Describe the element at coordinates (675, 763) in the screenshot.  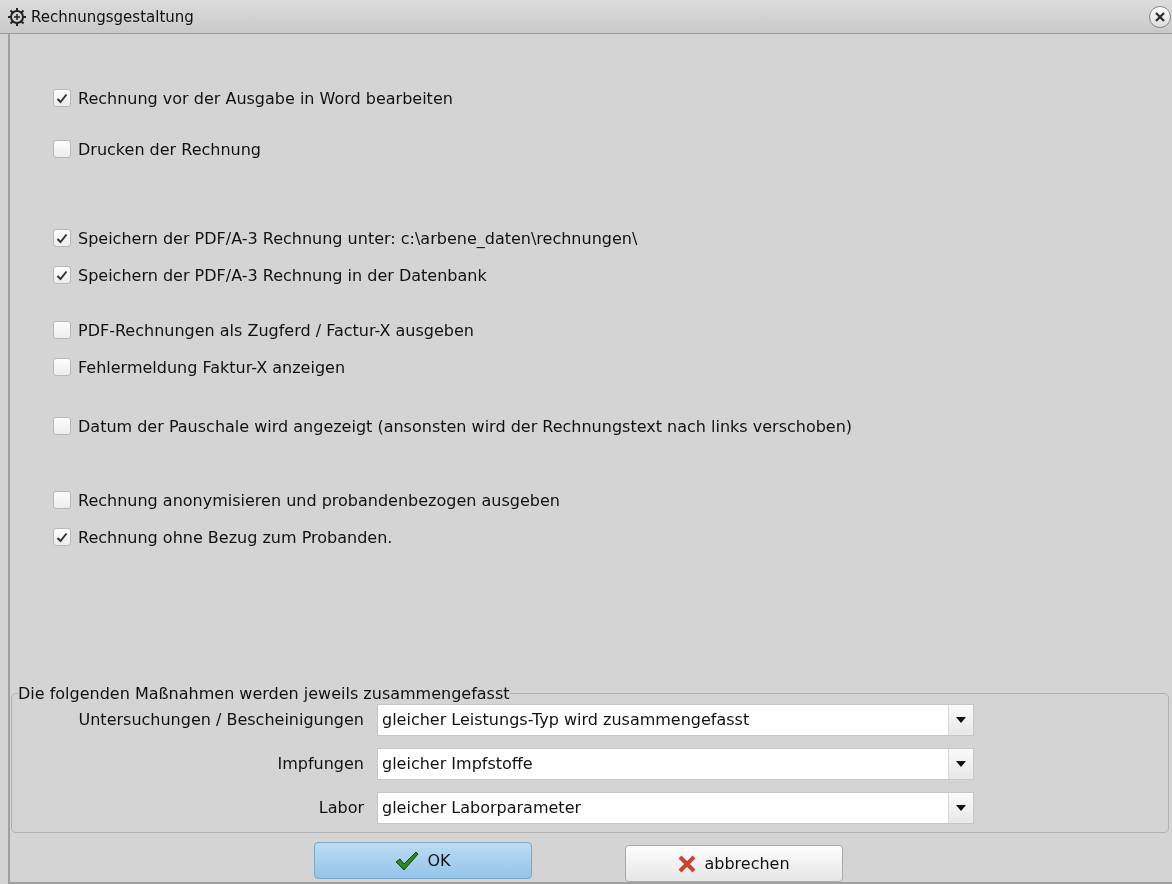
I see `dropdown-field: gleicher Impfstoffe` at that location.